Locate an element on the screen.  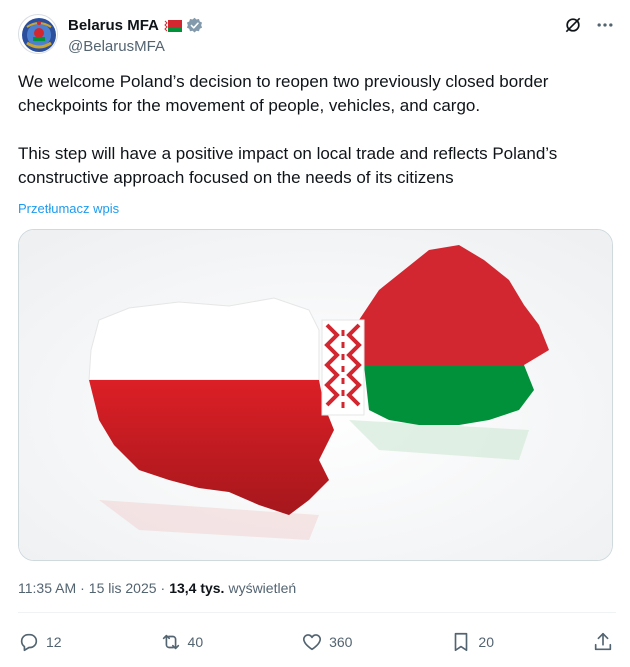
reply-count: 12 is located at coordinates (54, 642).